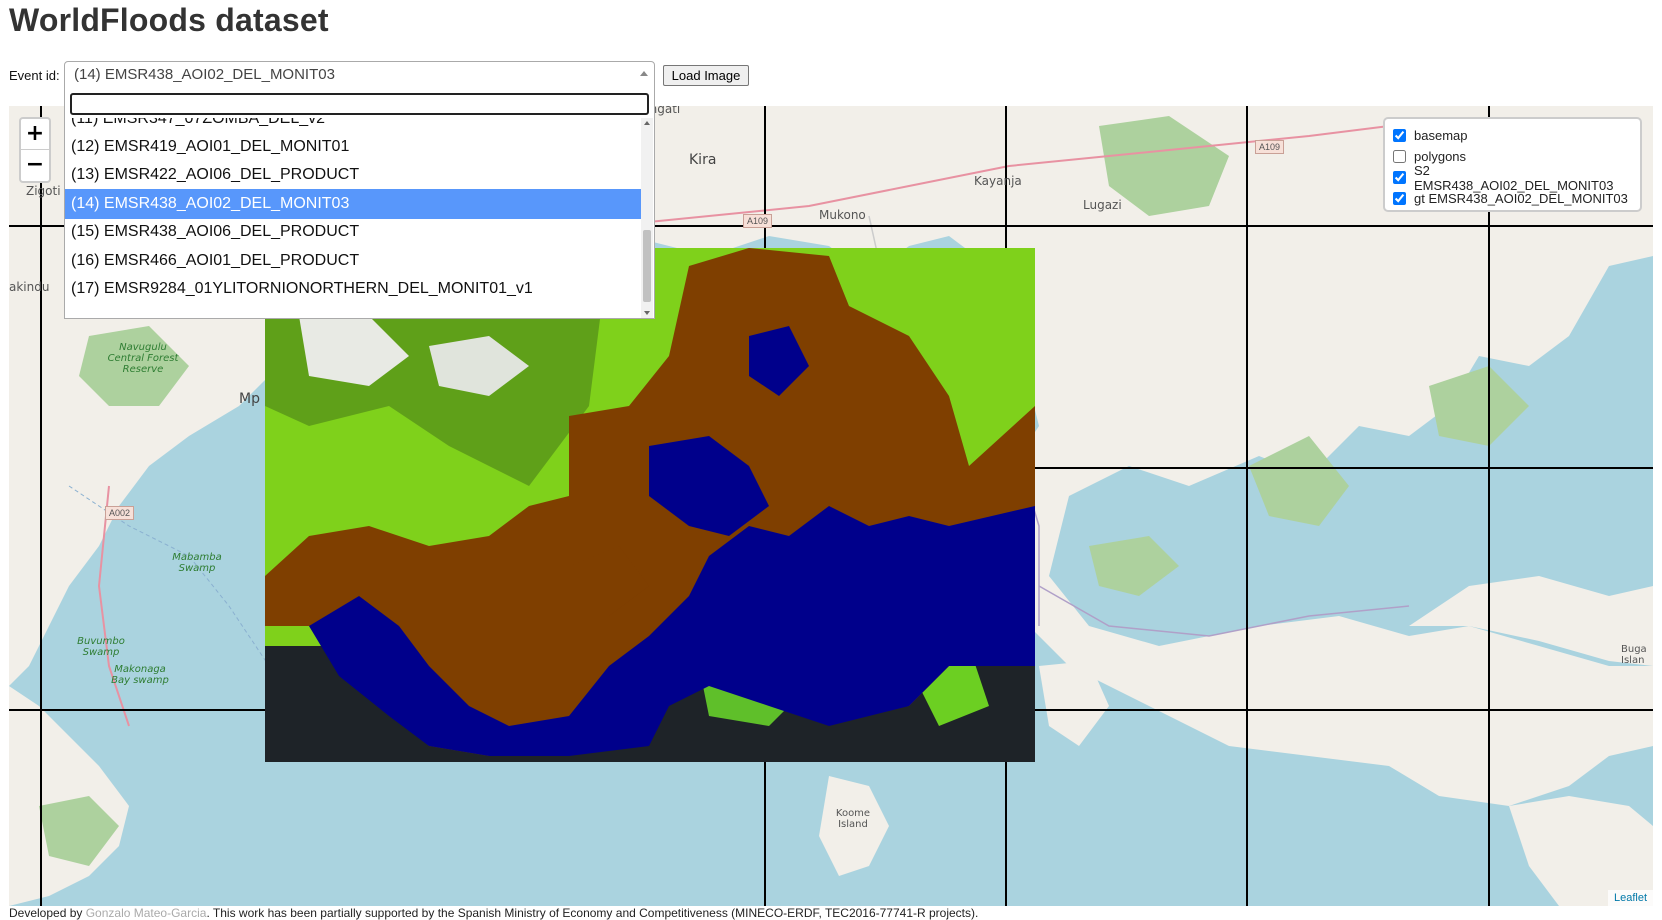 Image resolution: width=1662 pixels, height=920 pixels. Describe the element at coordinates (146, 913) in the screenshot. I see `author-link: Gonzalo Mateo-Garcia` at that location.